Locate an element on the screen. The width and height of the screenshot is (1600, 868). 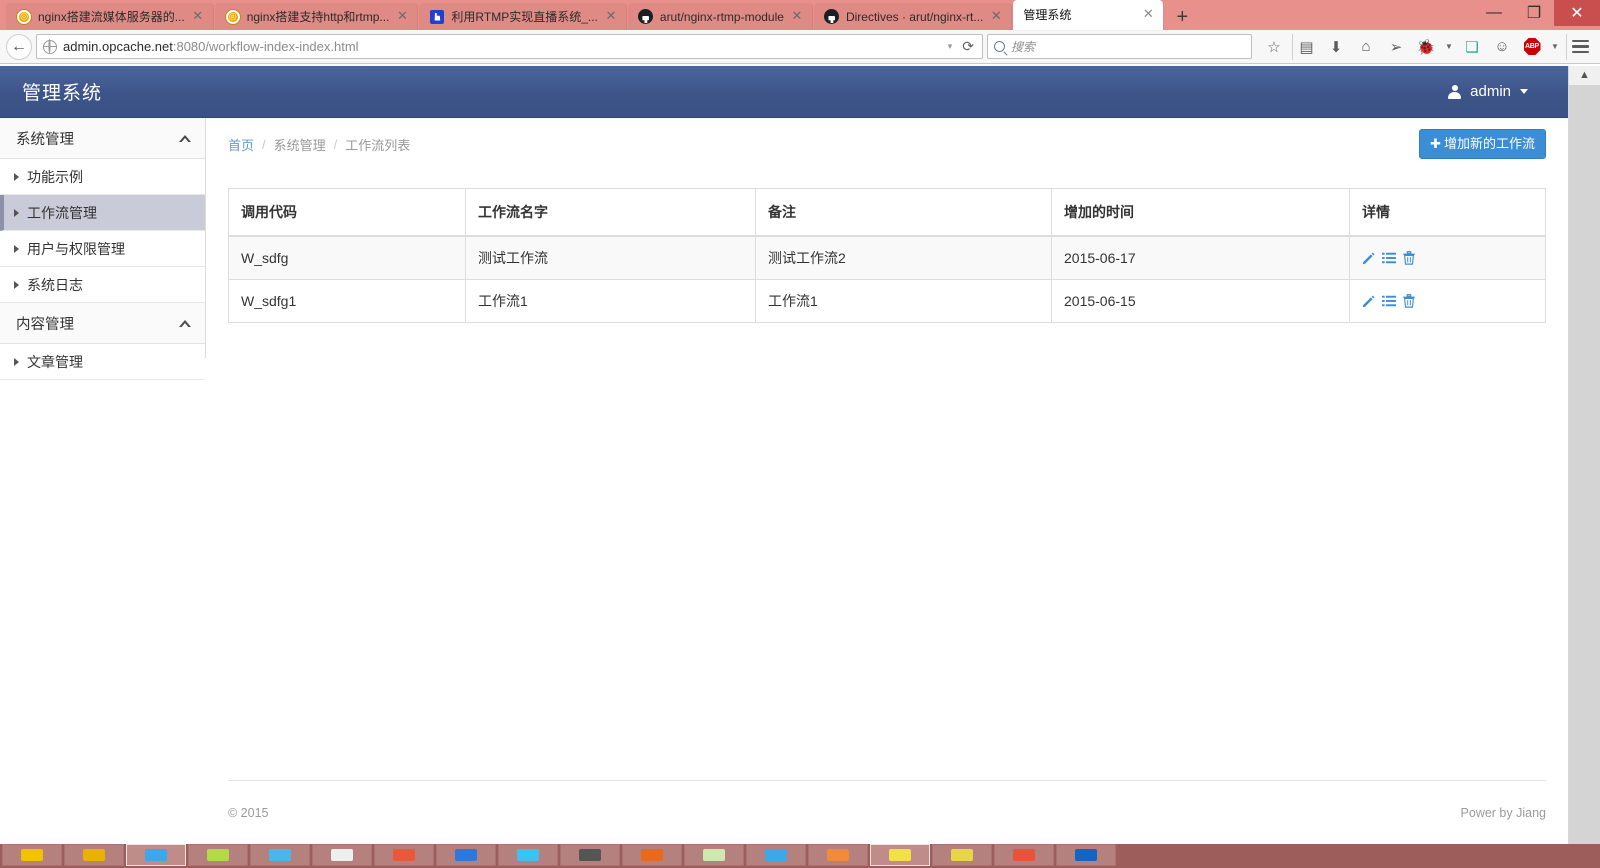
minimize-icon: — is located at coordinates (1494, 13).